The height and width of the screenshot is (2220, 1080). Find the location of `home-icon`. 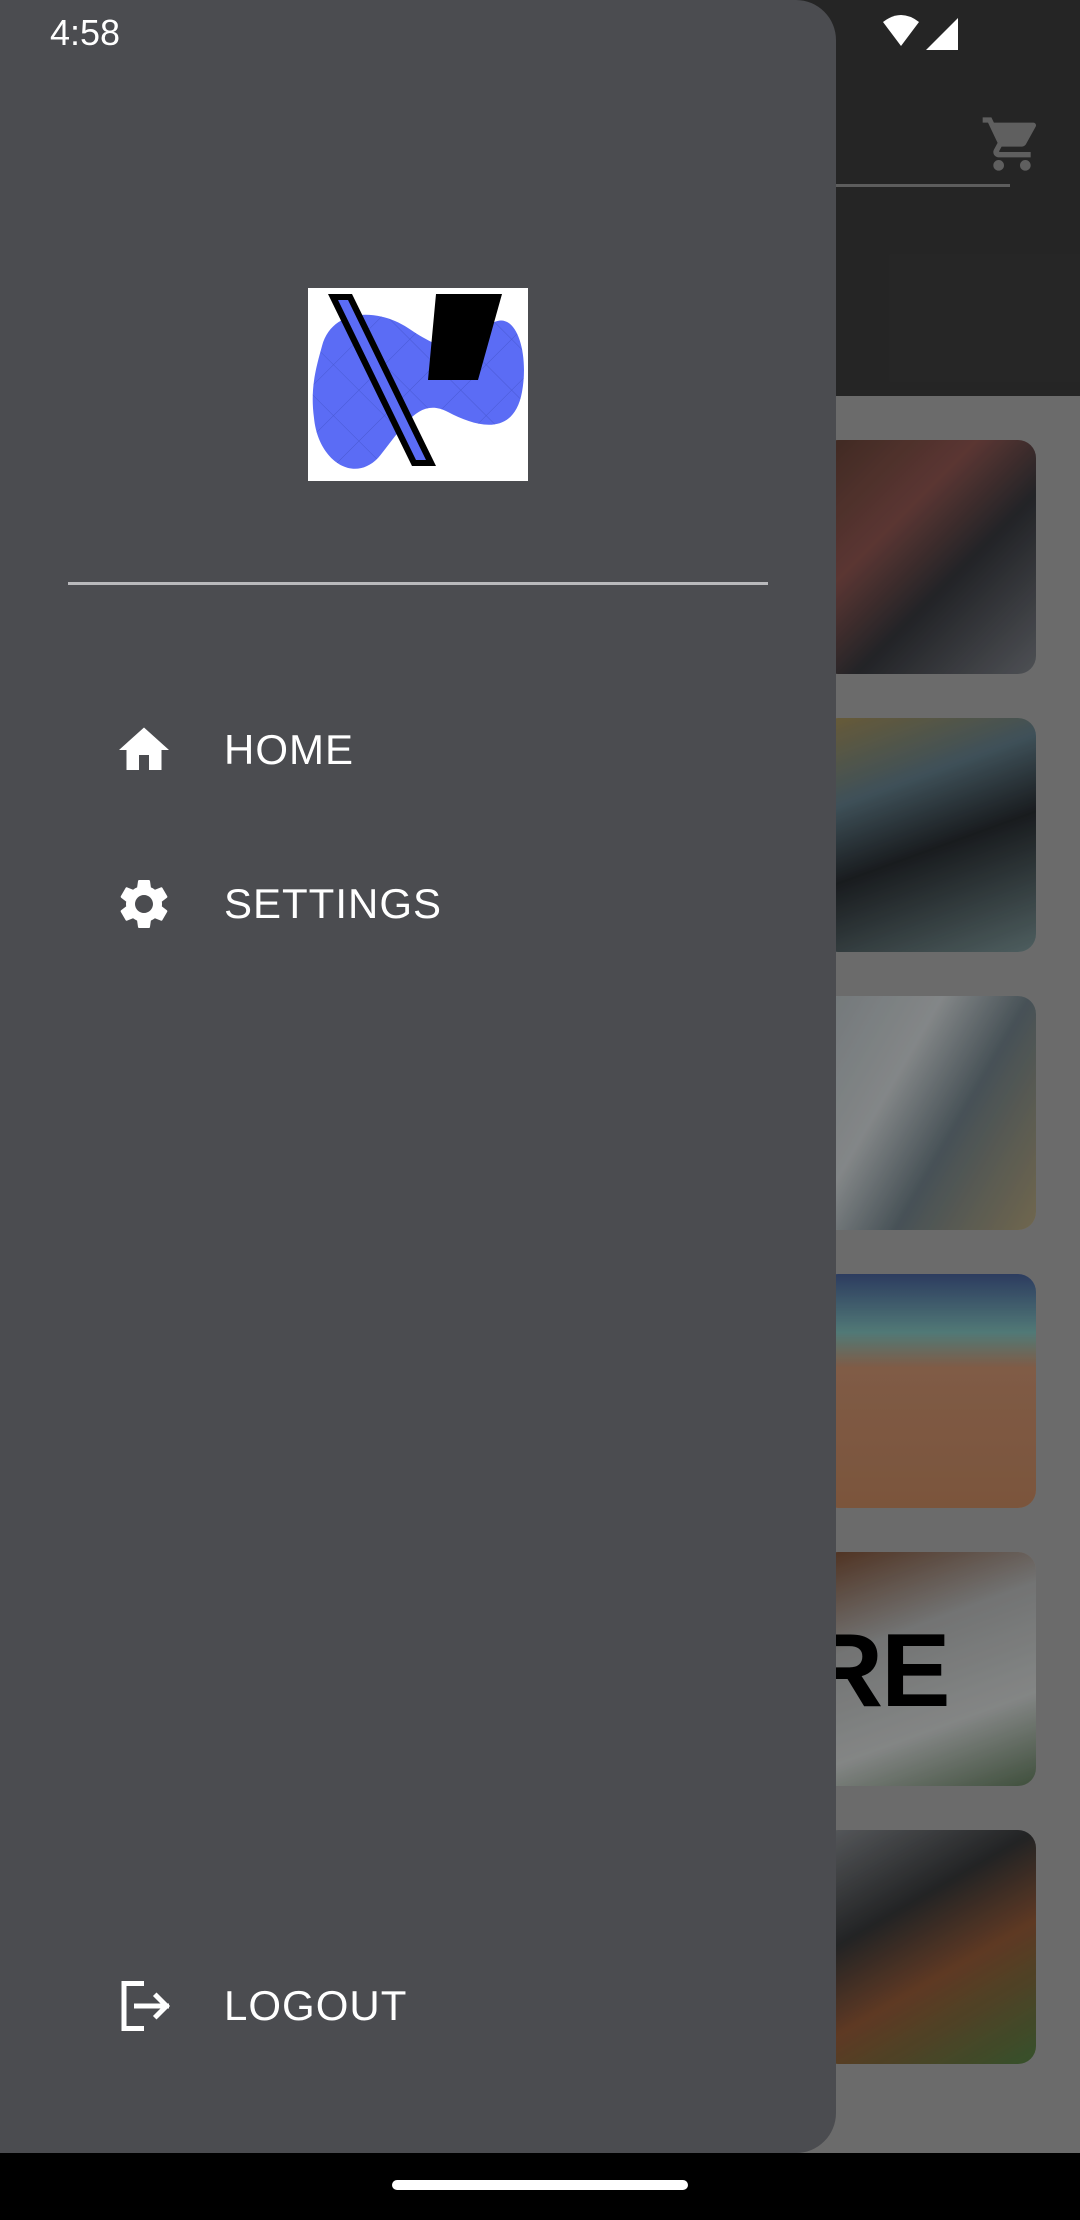

home-icon is located at coordinates (144, 750).